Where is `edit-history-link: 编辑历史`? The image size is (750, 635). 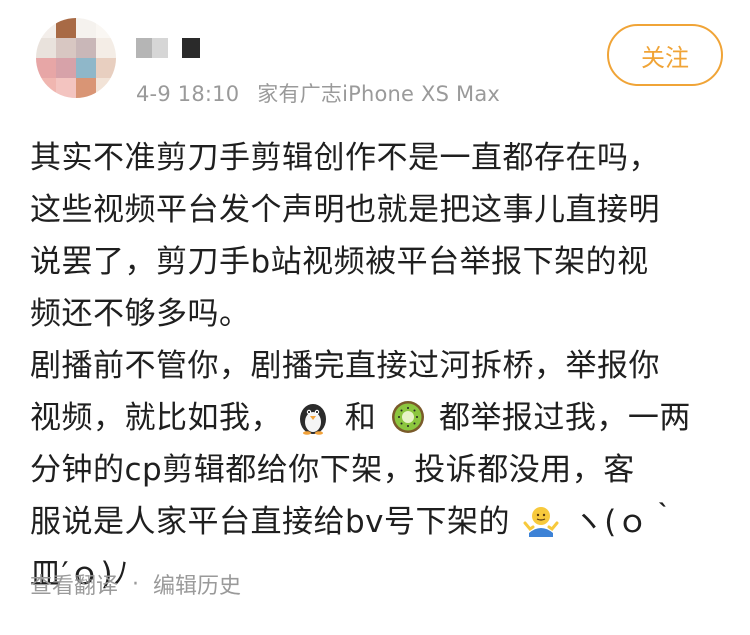
edit-history-link: 编辑历史 is located at coordinates (197, 584).